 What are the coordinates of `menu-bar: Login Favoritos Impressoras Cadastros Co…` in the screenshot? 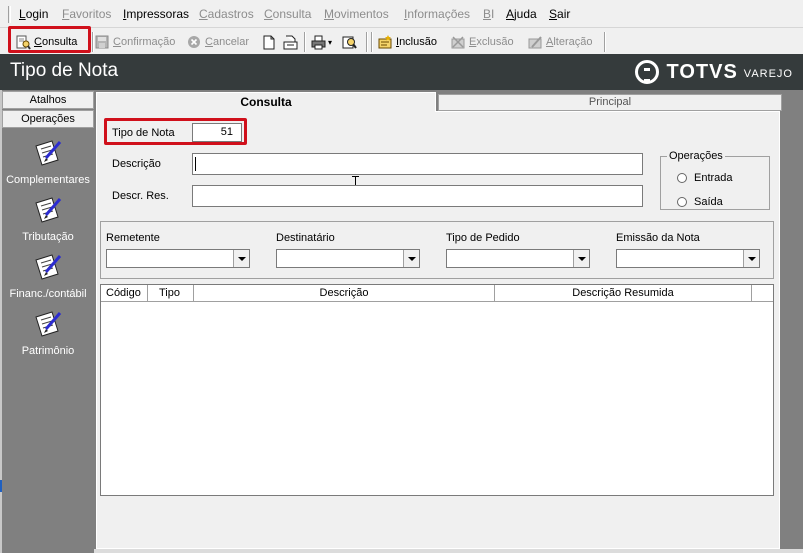 It's located at (401, 14).